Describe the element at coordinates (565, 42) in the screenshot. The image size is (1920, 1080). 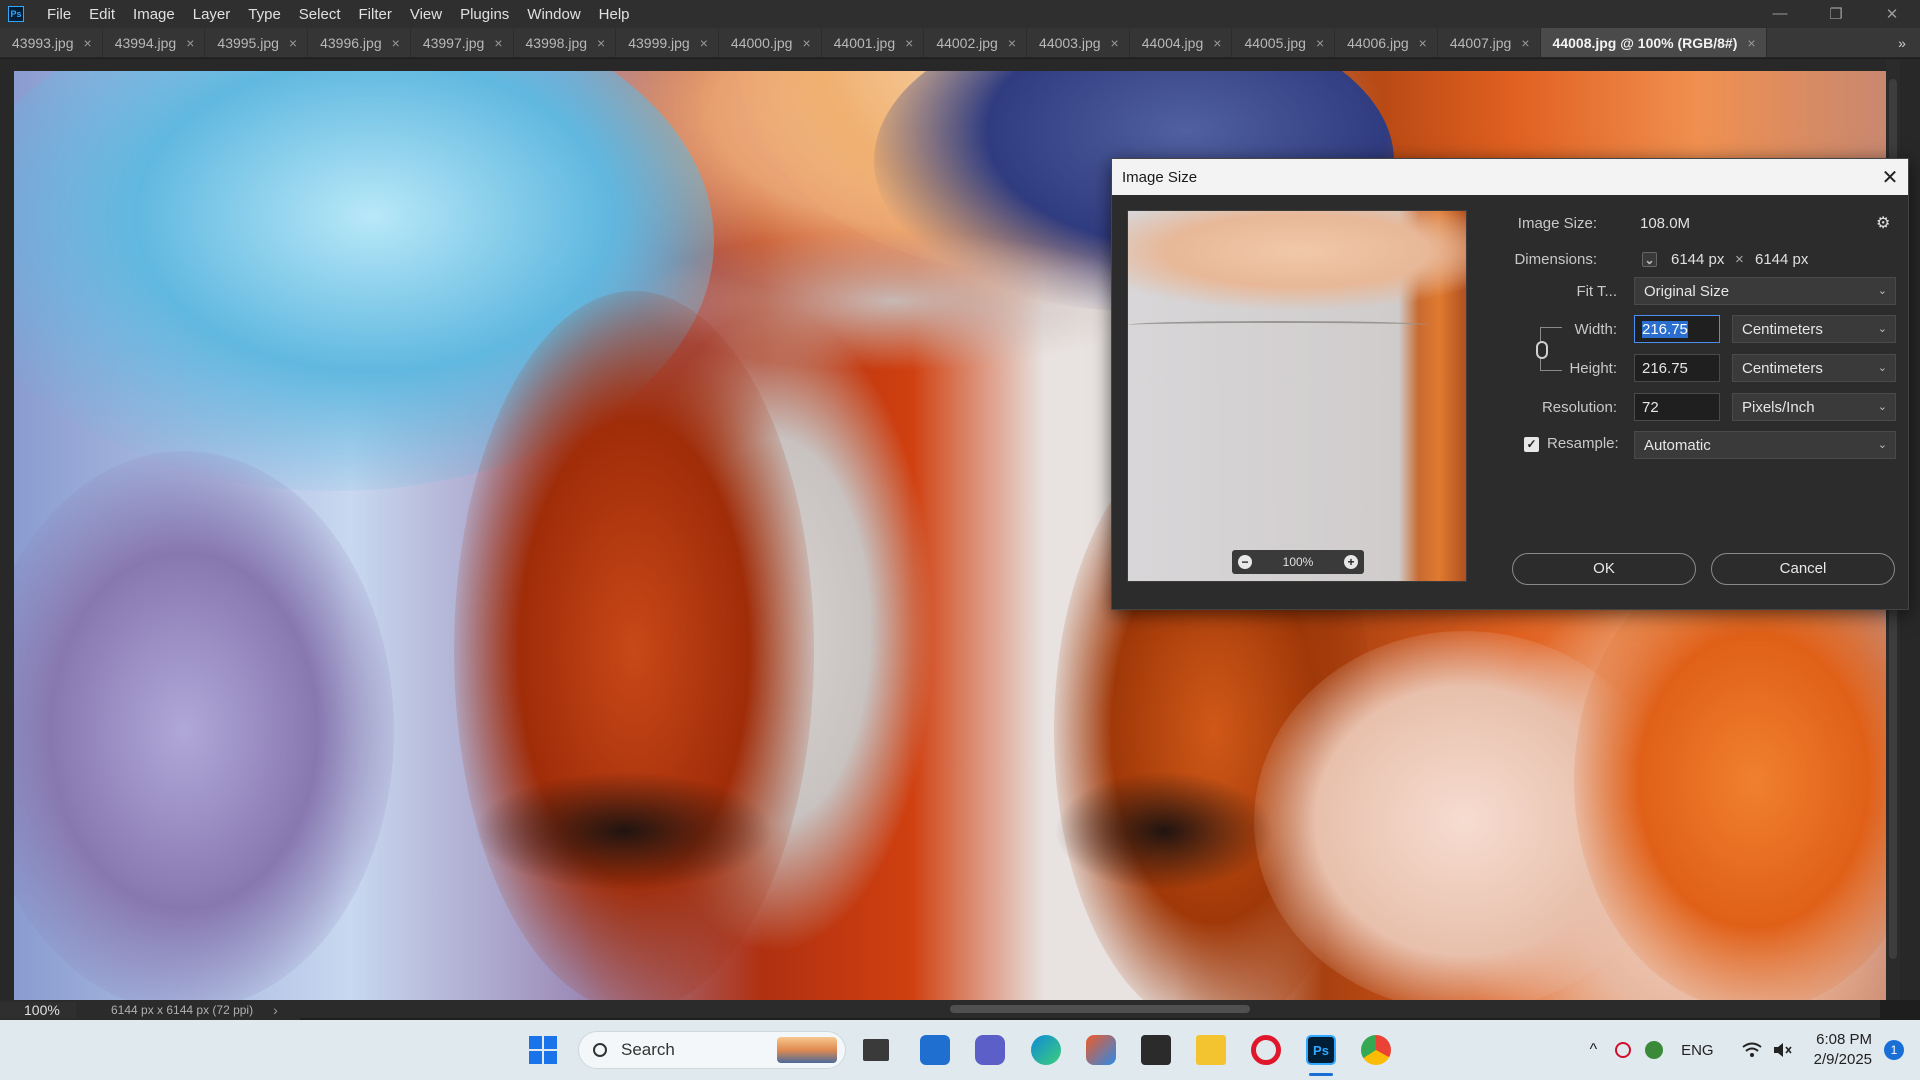
I see `document-tab: 43998.jpg ×` at that location.